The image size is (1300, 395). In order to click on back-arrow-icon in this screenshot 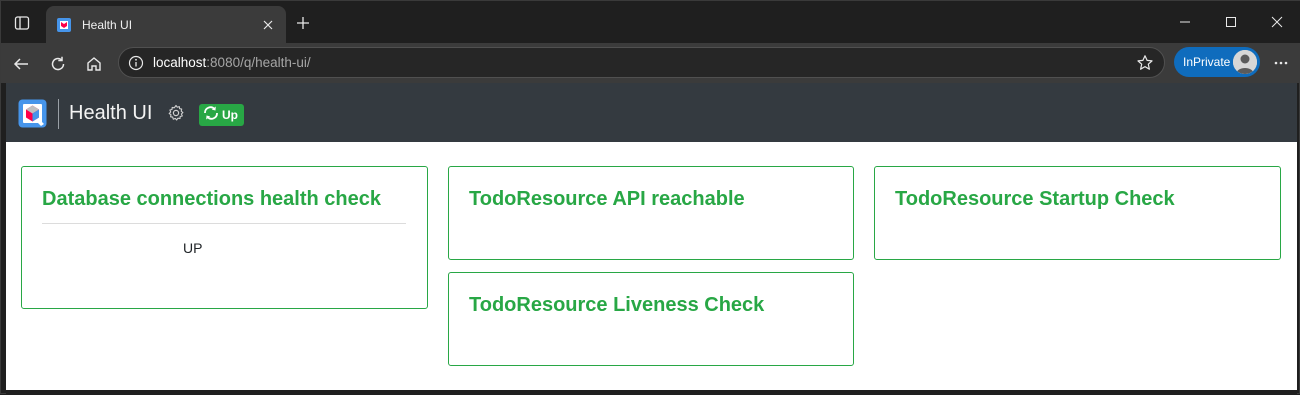, I will do `click(21, 64)`.